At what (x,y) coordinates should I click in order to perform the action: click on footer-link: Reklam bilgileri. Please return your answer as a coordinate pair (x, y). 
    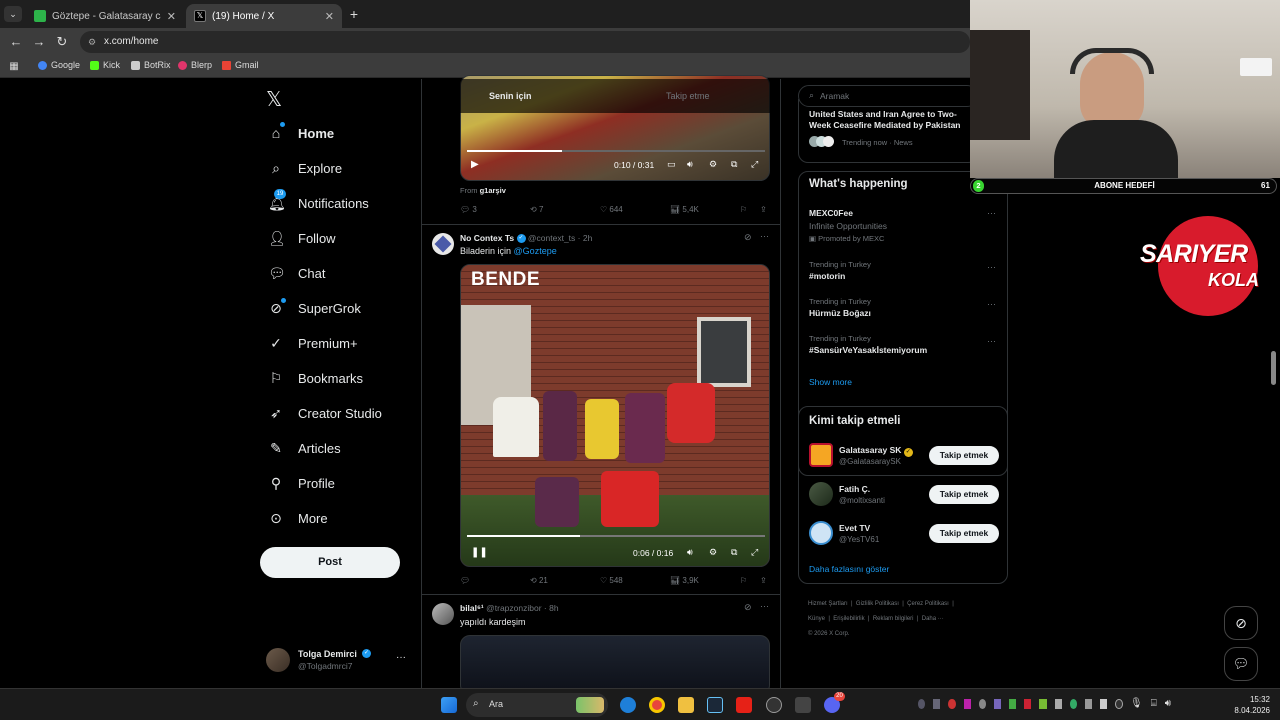
    Looking at the image, I should click on (893, 619).